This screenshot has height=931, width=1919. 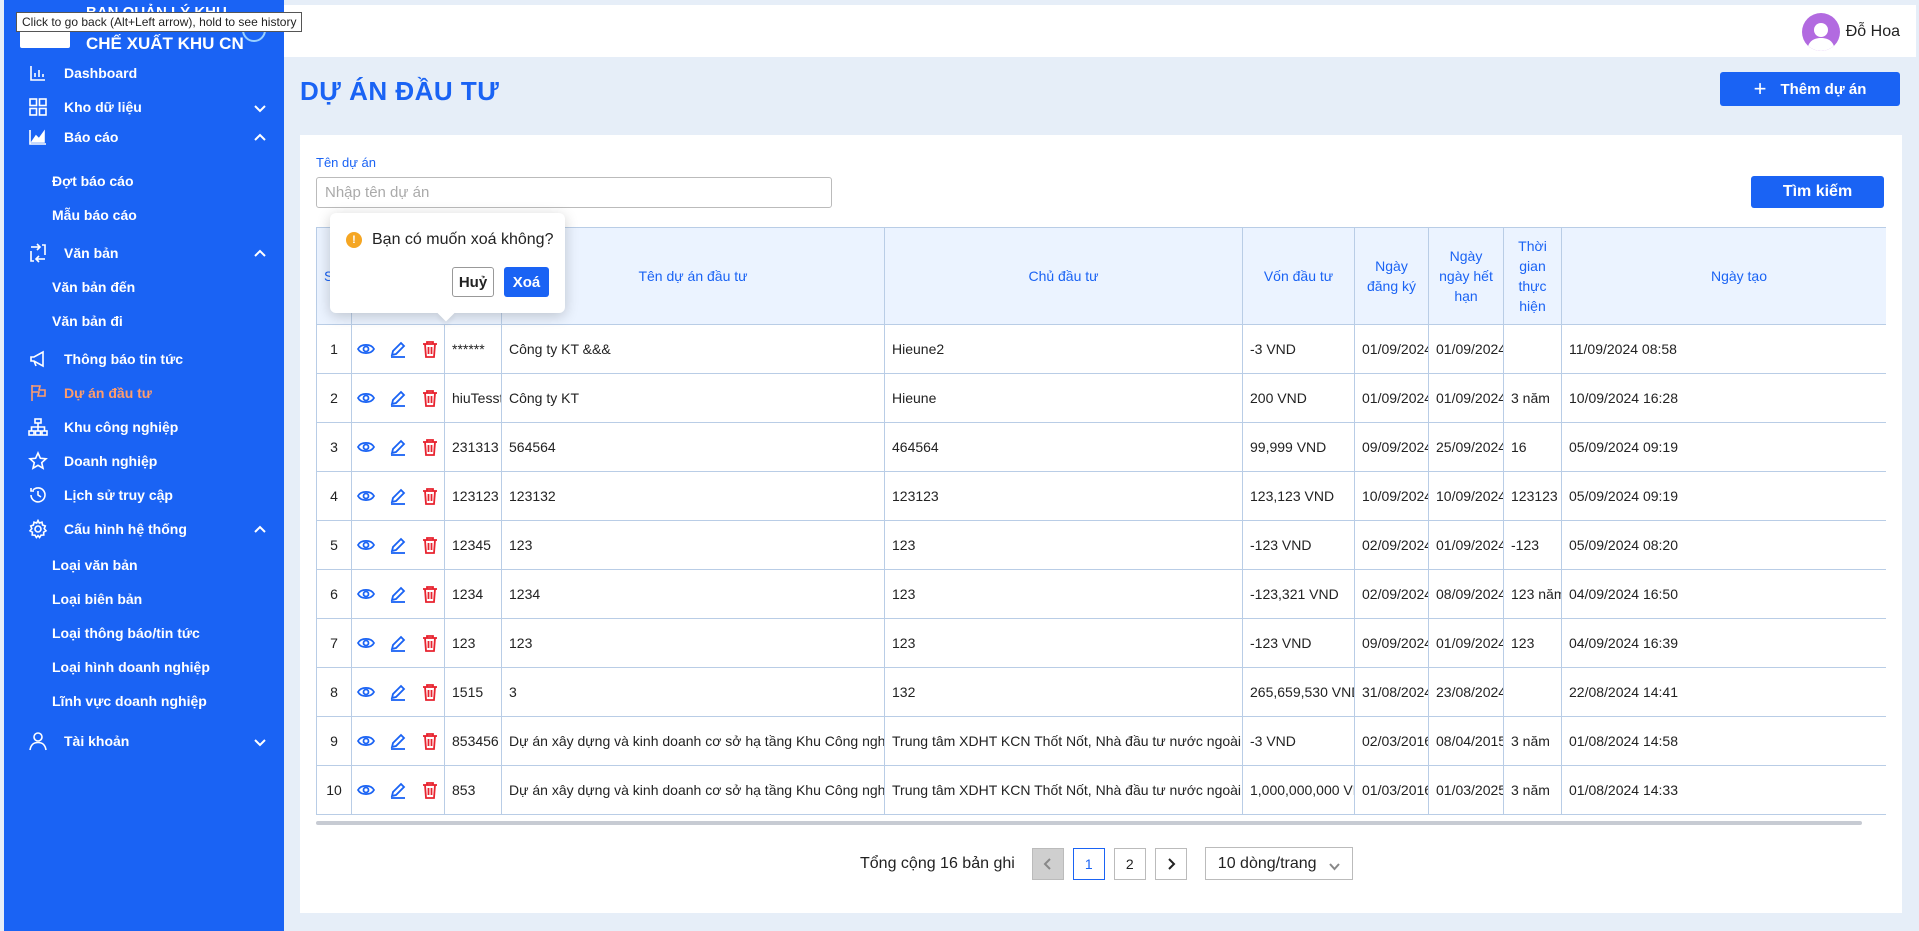 What do you see at coordinates (1873, 32) in the screenshot?
I see `user-name: Đỗ Hoa` at bounding box center [1873, 32].